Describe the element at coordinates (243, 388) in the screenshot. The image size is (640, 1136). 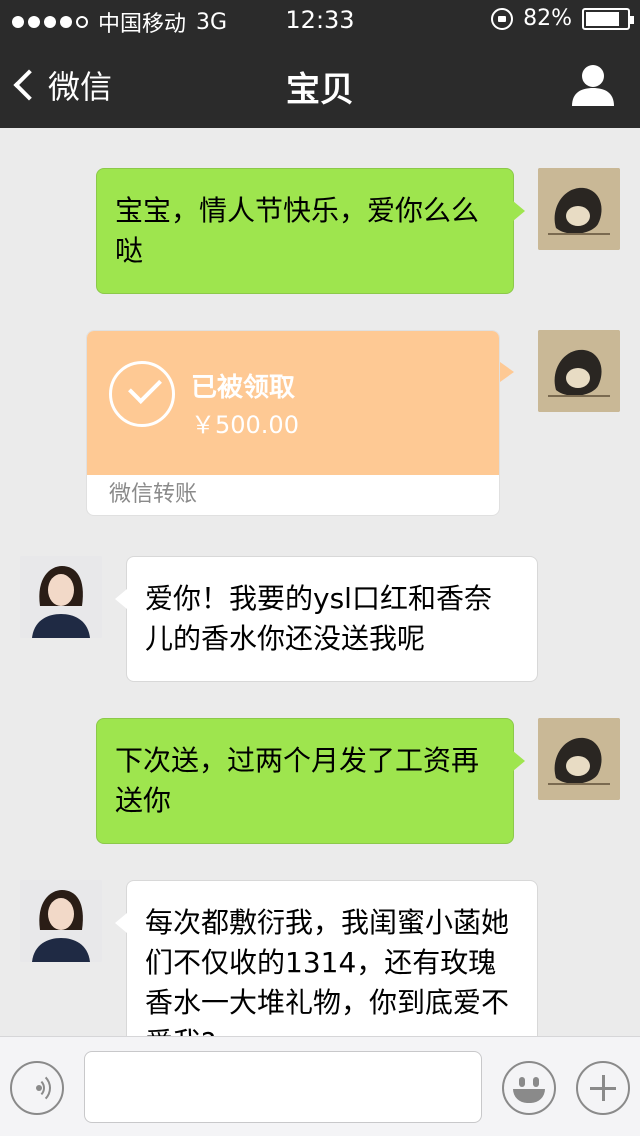
I see `transfer-status: 已被领取` at that location.